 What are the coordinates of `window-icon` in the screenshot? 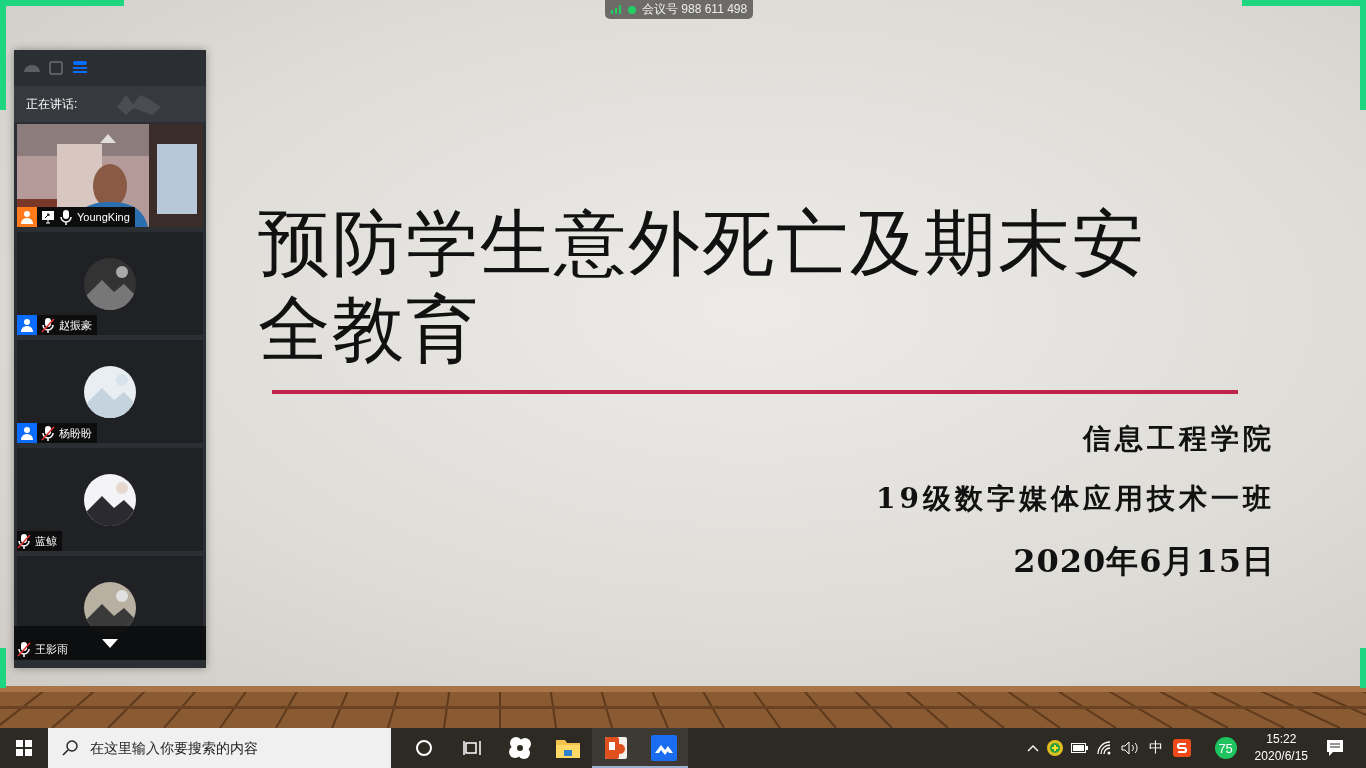 It's located at (56, 68).